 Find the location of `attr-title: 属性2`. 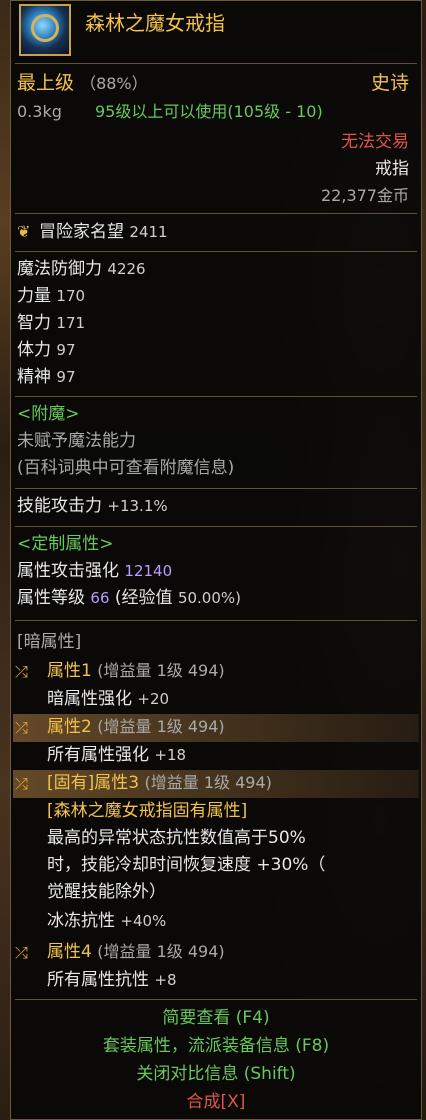

attr-title: 属性2 is located at coordinates (69, 727).